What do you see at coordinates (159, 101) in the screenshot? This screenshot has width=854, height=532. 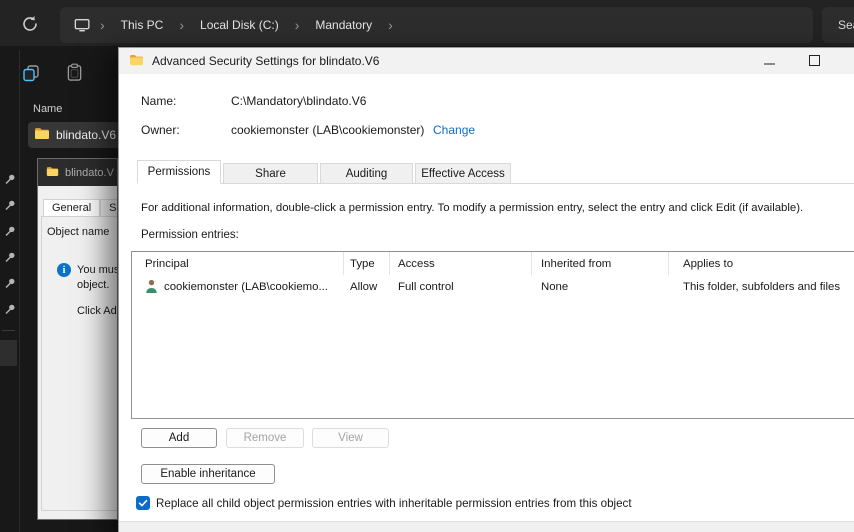 I see `name-label: Name:` at bounding box center [159, 101].